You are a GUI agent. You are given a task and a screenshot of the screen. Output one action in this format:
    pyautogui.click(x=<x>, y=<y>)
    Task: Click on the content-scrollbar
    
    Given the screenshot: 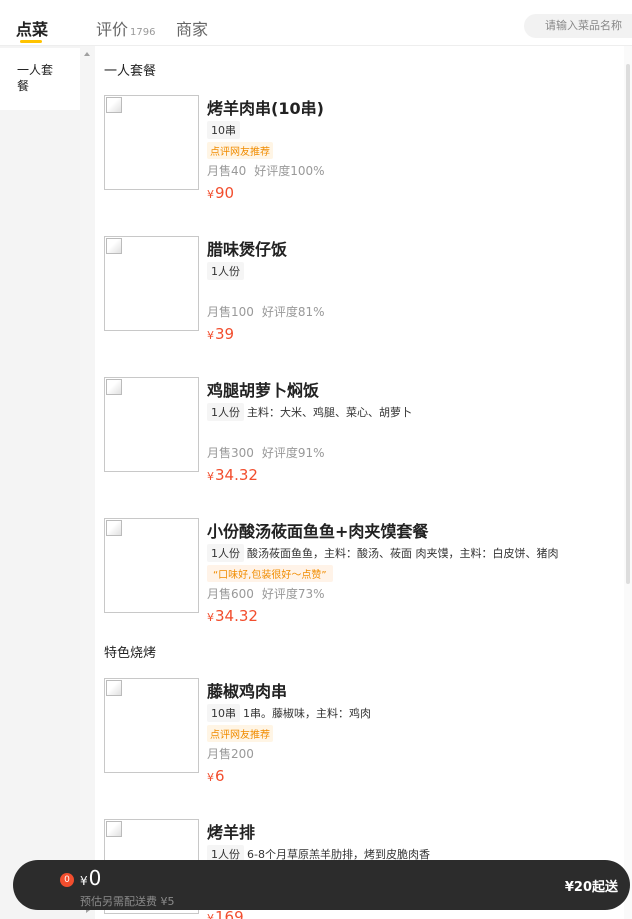 What is the action you would take?
    pyautogui.click(x=628, y=482)
    